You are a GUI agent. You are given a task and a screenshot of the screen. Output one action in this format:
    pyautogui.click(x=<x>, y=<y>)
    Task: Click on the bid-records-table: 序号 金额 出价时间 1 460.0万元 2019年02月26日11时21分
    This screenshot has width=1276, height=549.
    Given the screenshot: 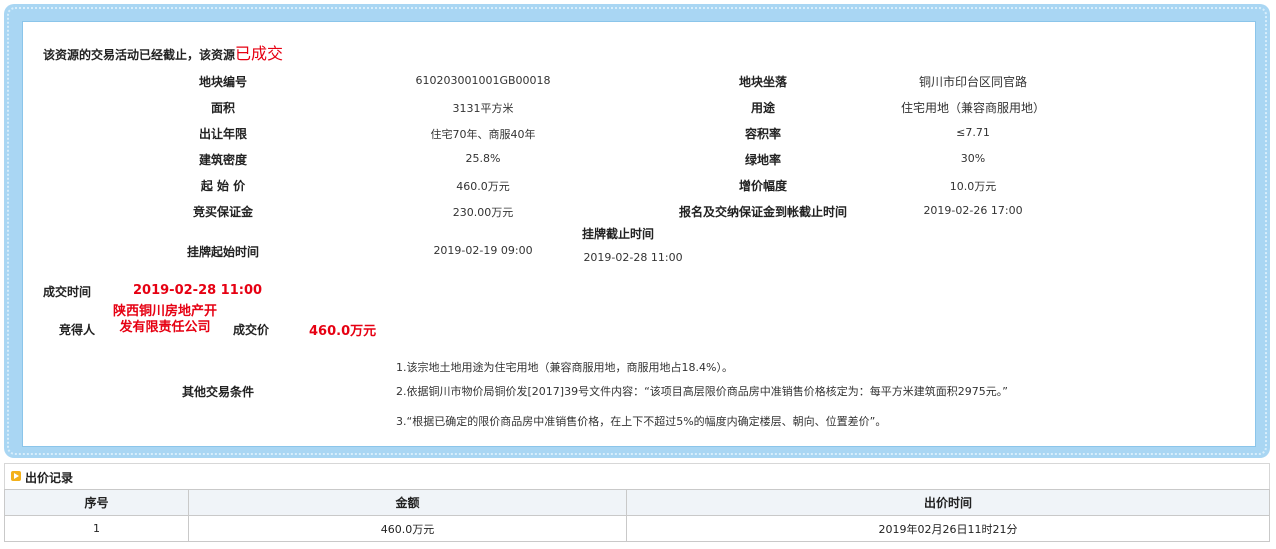 What is the action you would take?
    pyautogui.click(x=637, y=515)
    